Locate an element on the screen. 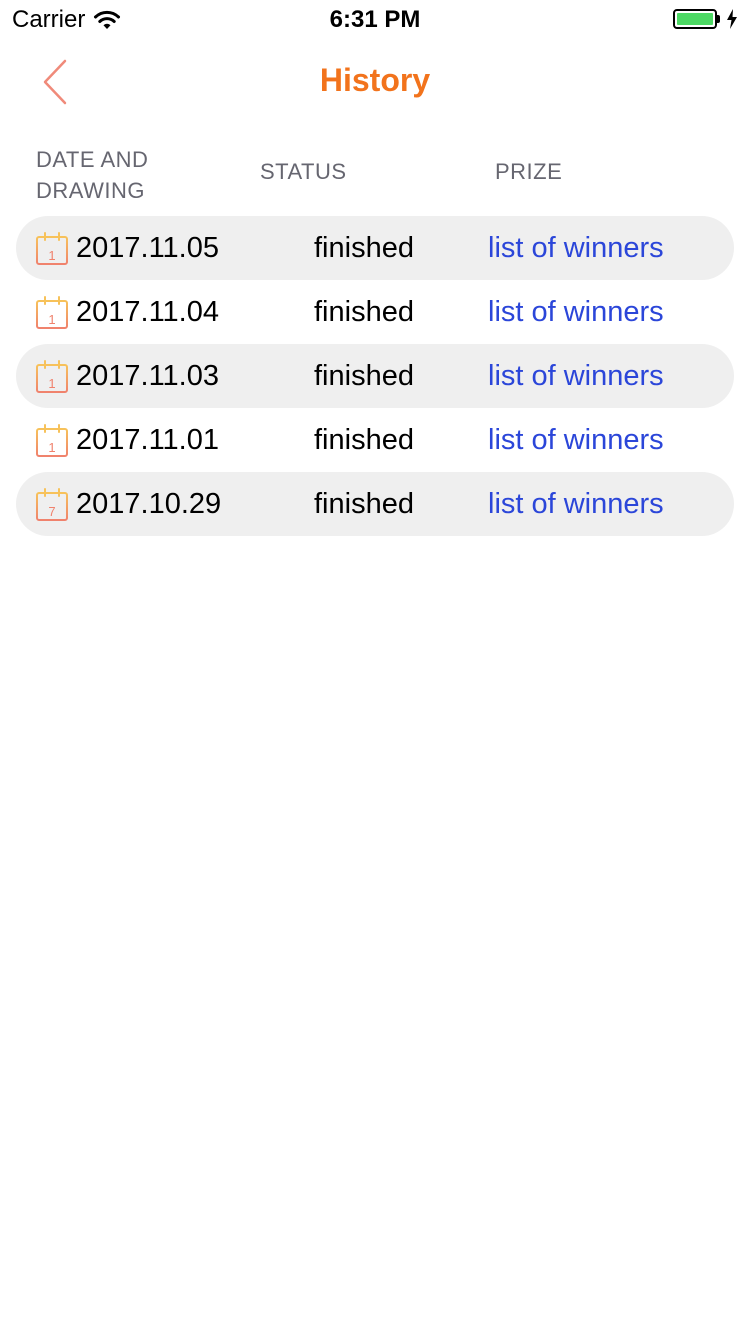 Image resolution: width=750 pixels, height=1334 pixels. header-status: STATUS is located at coordinates (303, 171).